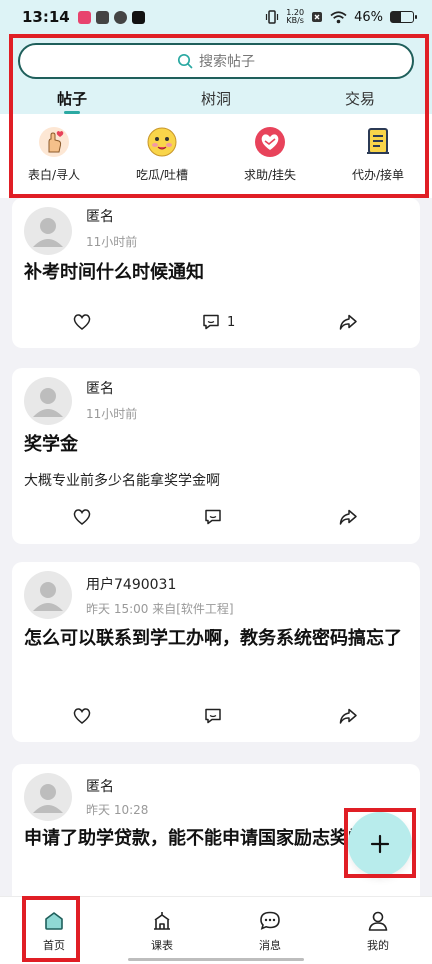 This screenshot has height=964, width=432. Describe the element at coordinates (46, 17) in the screenshot. I see `status-time: 13:14` at that location.